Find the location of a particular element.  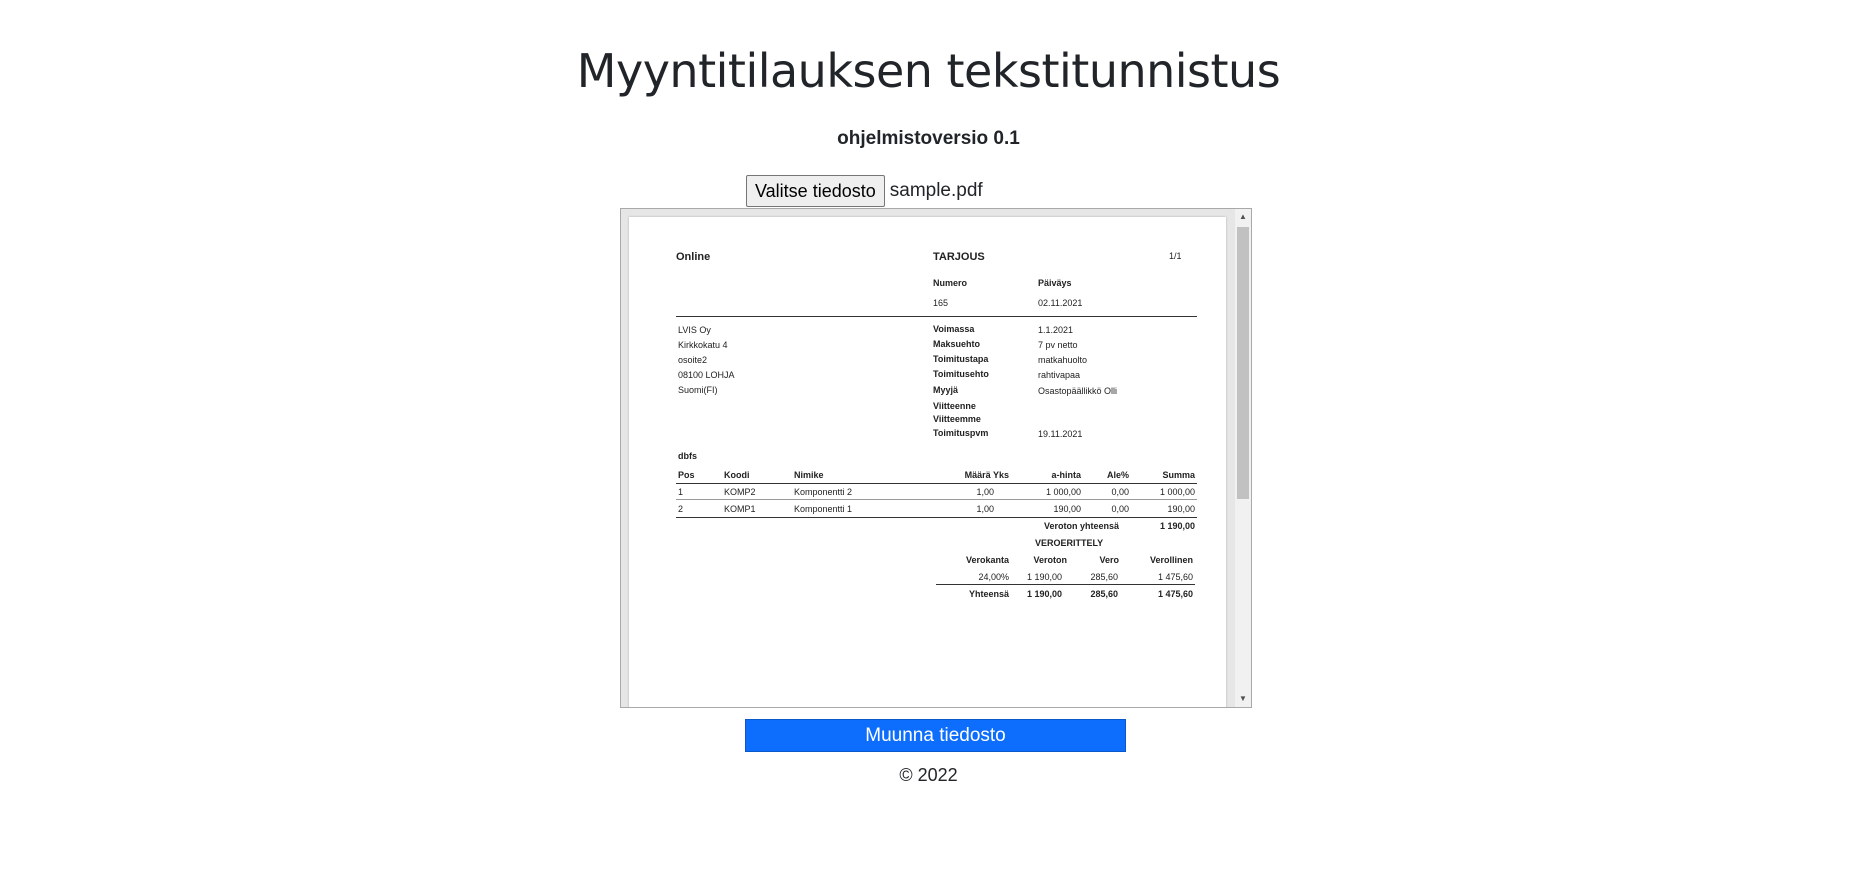

doc-type: TARJOUS is located at coordinates (959, 257).